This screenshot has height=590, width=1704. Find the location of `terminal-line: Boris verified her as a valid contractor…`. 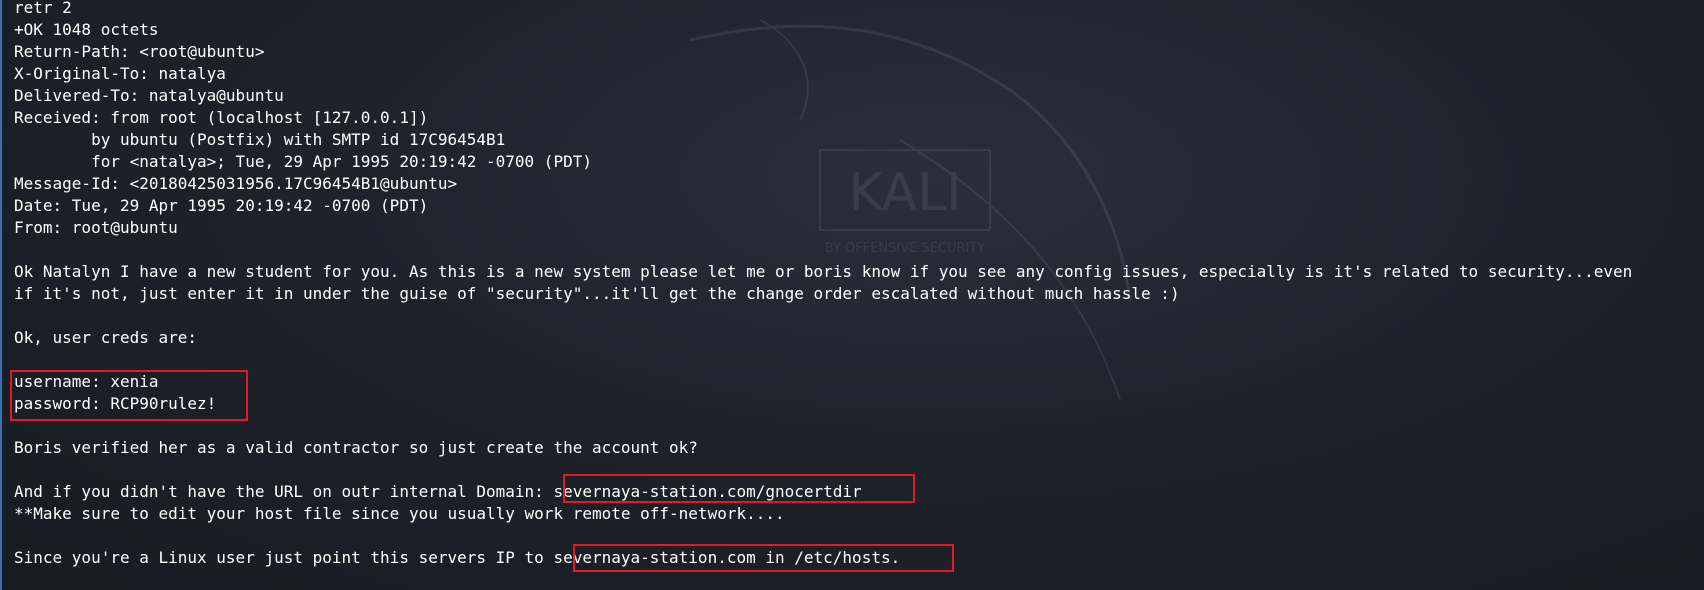

terminal-line: Boris verified her as a valid contractor… is located at coordinates (356, 447).